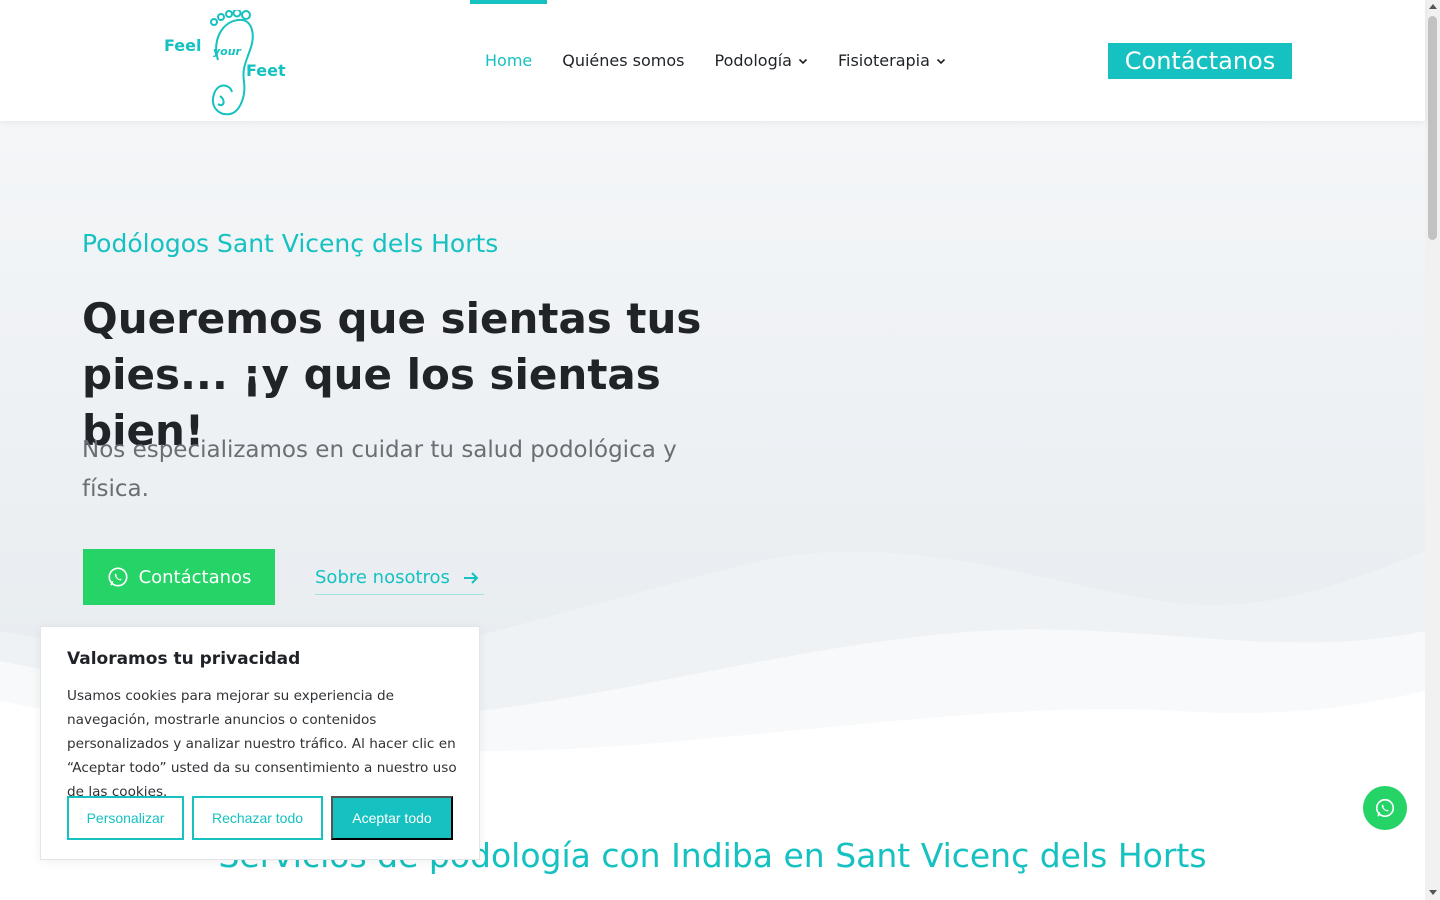 This screenshot has height=900, width=1440. I want to click on logo-word-feet: Feet, so click(266, 70).